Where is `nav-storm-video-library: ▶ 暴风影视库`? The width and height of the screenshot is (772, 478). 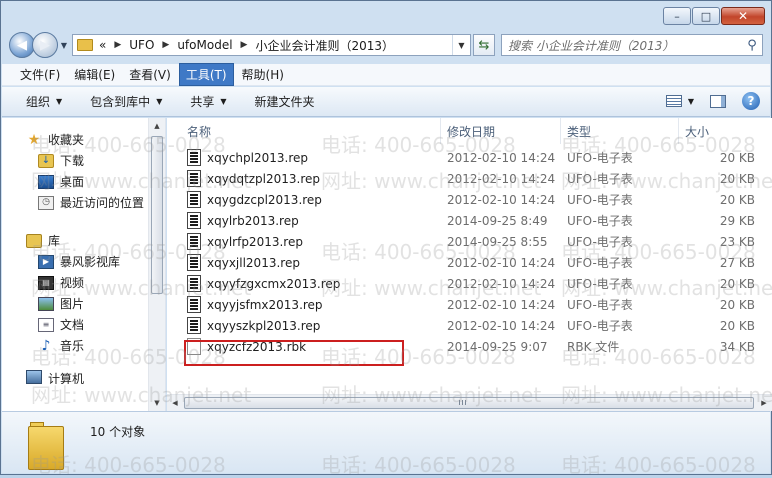
nav-storm-video-library: ▶ 暴风影视库 is located at coordinates (76, 261).